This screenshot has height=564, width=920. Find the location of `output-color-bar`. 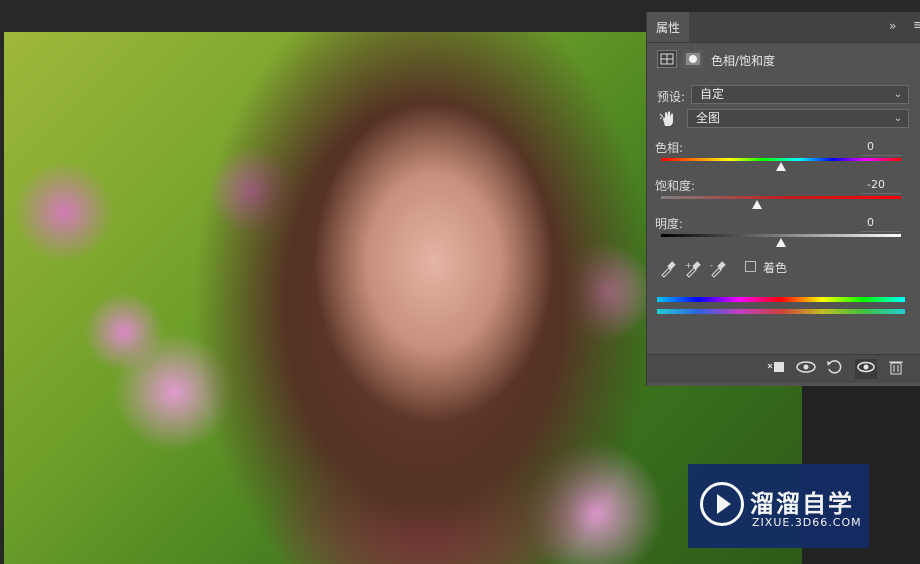

output-color-bar is located at coordinates (781, 311).